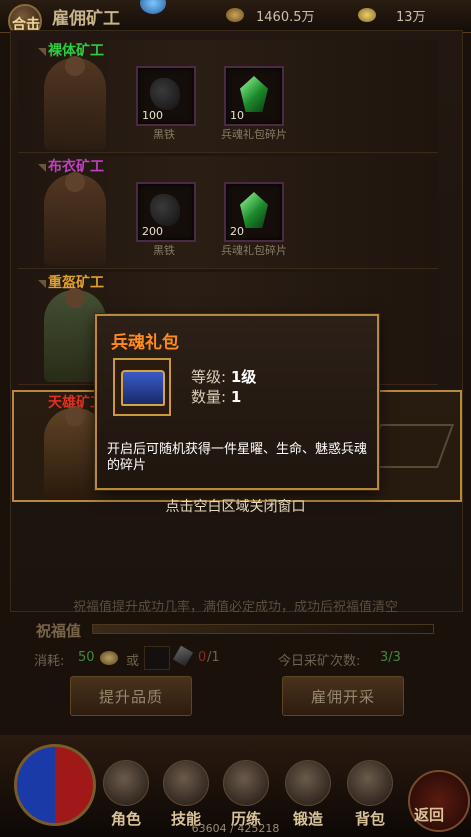 This screenshot has height=837, width=471. Describe the element at coordinates (235, 506) in the screenshot. I see `close-hint: 点击空白区域关闭窗口` at that location.